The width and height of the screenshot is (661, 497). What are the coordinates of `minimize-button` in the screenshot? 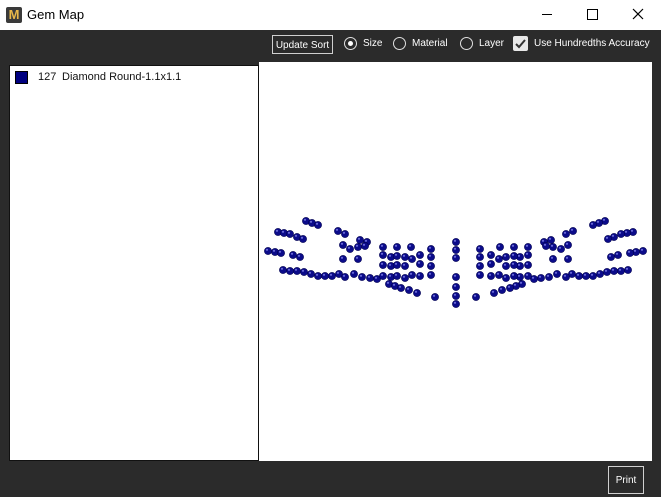 It's located at (547, 15).